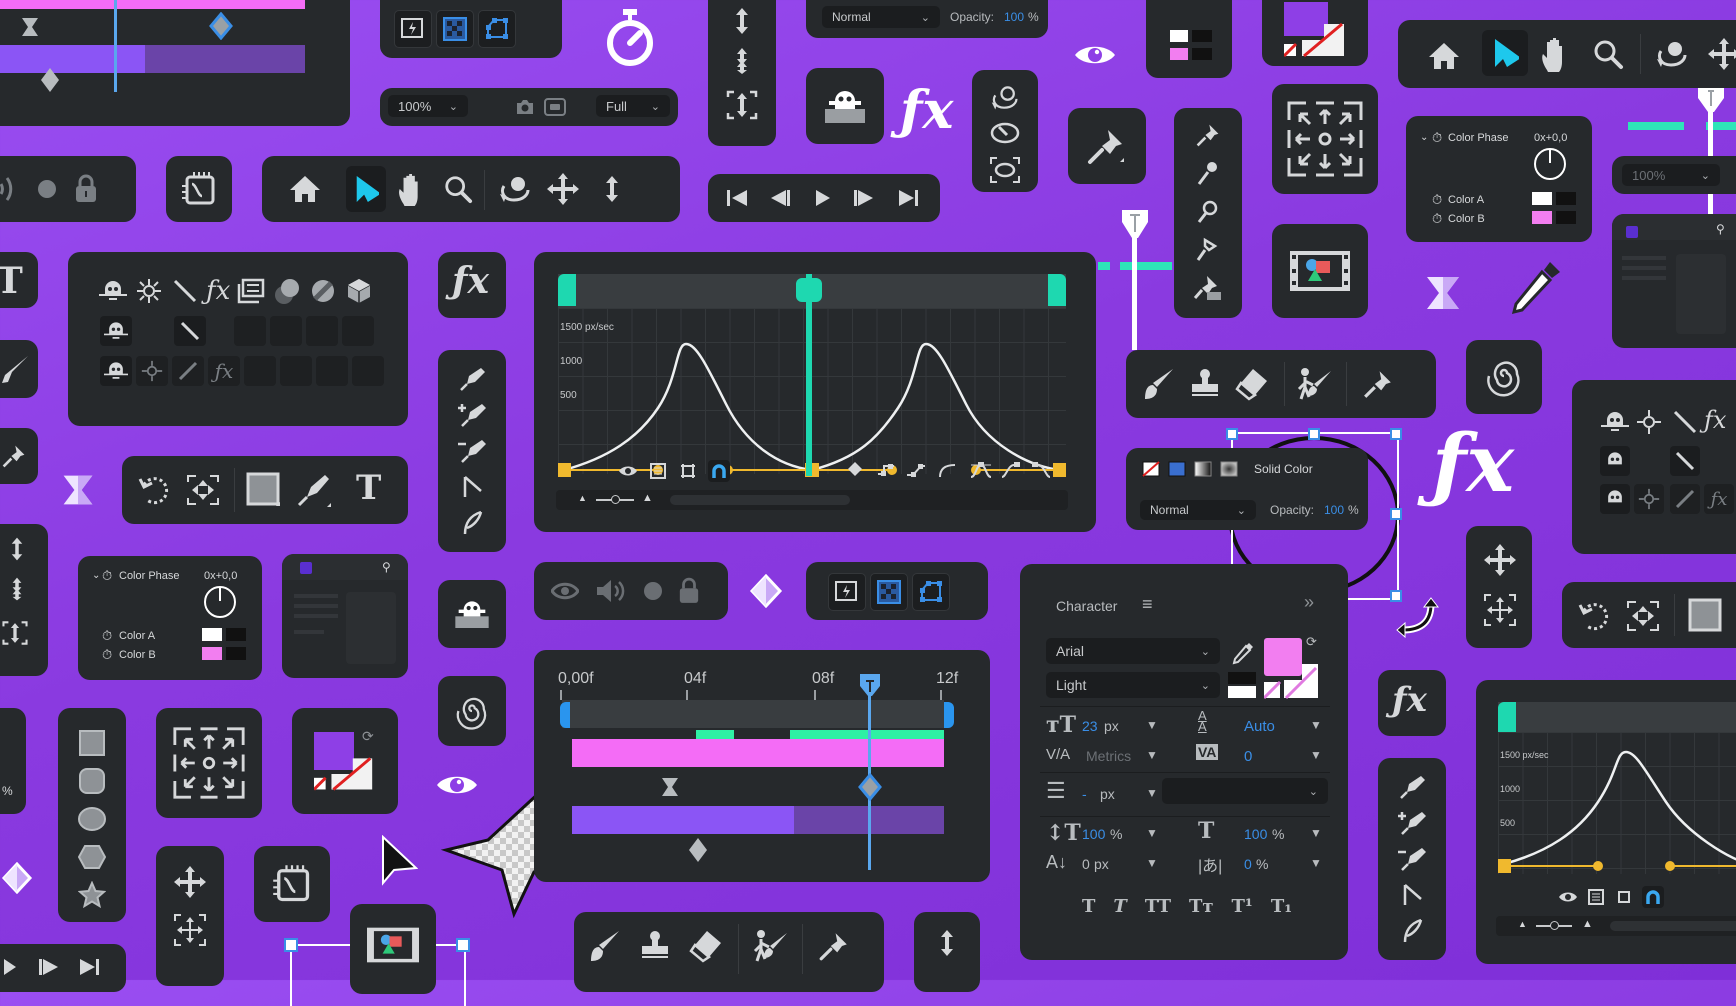 This screenshot has width=1736, height=1006. Describe the element at coordinates (190, 930) in the screenshot. I see `move-bracket-icon` at that location.